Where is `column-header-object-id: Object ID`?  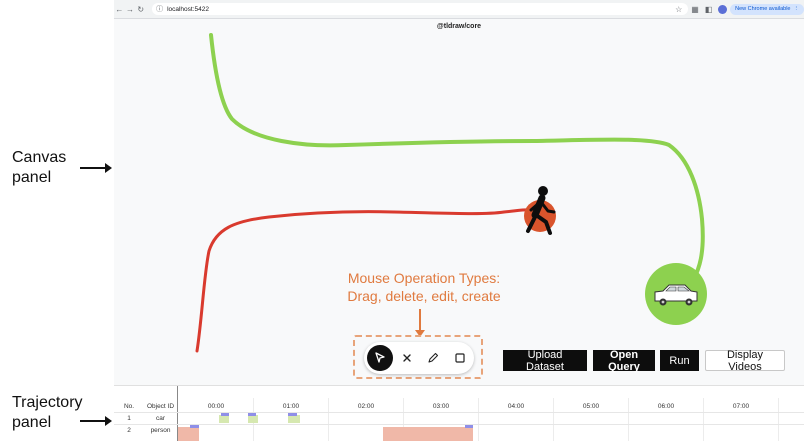 column-header-object-id: Object ID is located at coordinates (160, 406).